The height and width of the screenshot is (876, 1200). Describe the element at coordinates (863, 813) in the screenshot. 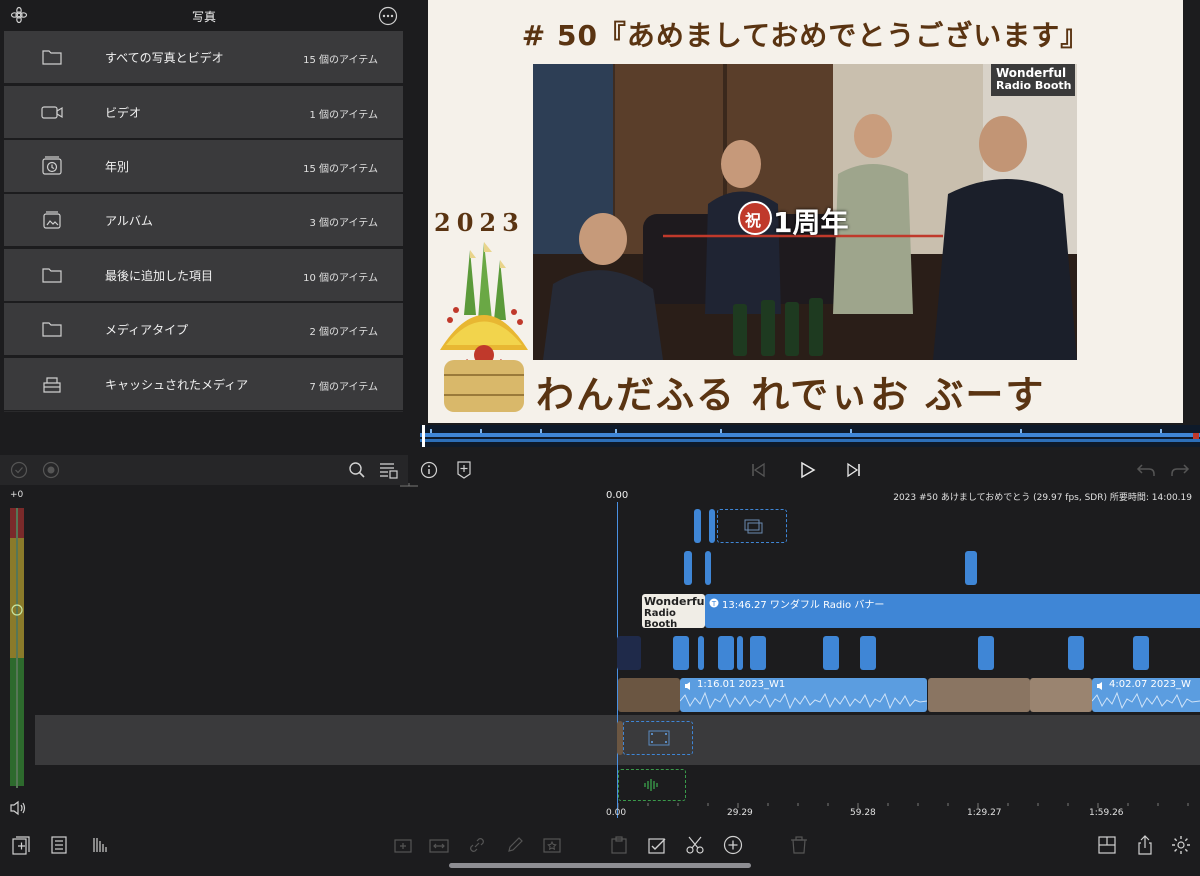

I see `ruler-label: 59.28` at that location.